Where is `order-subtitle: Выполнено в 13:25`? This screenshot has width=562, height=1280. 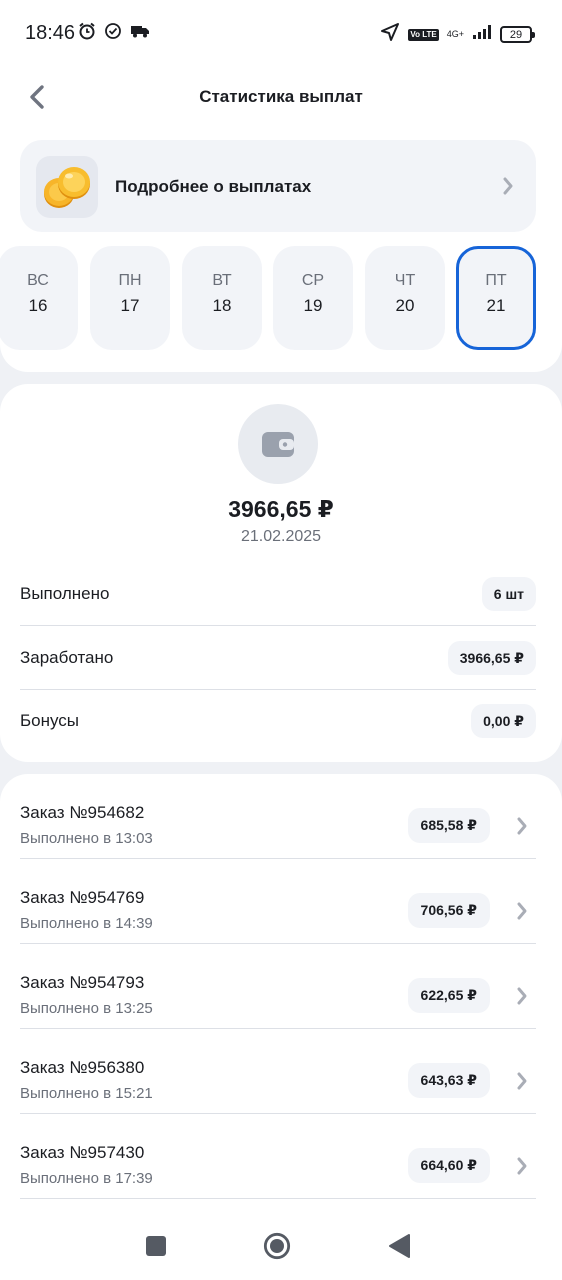
order-subtitle: Выполнено в 13:25 is located at coordinates (86, 1008).